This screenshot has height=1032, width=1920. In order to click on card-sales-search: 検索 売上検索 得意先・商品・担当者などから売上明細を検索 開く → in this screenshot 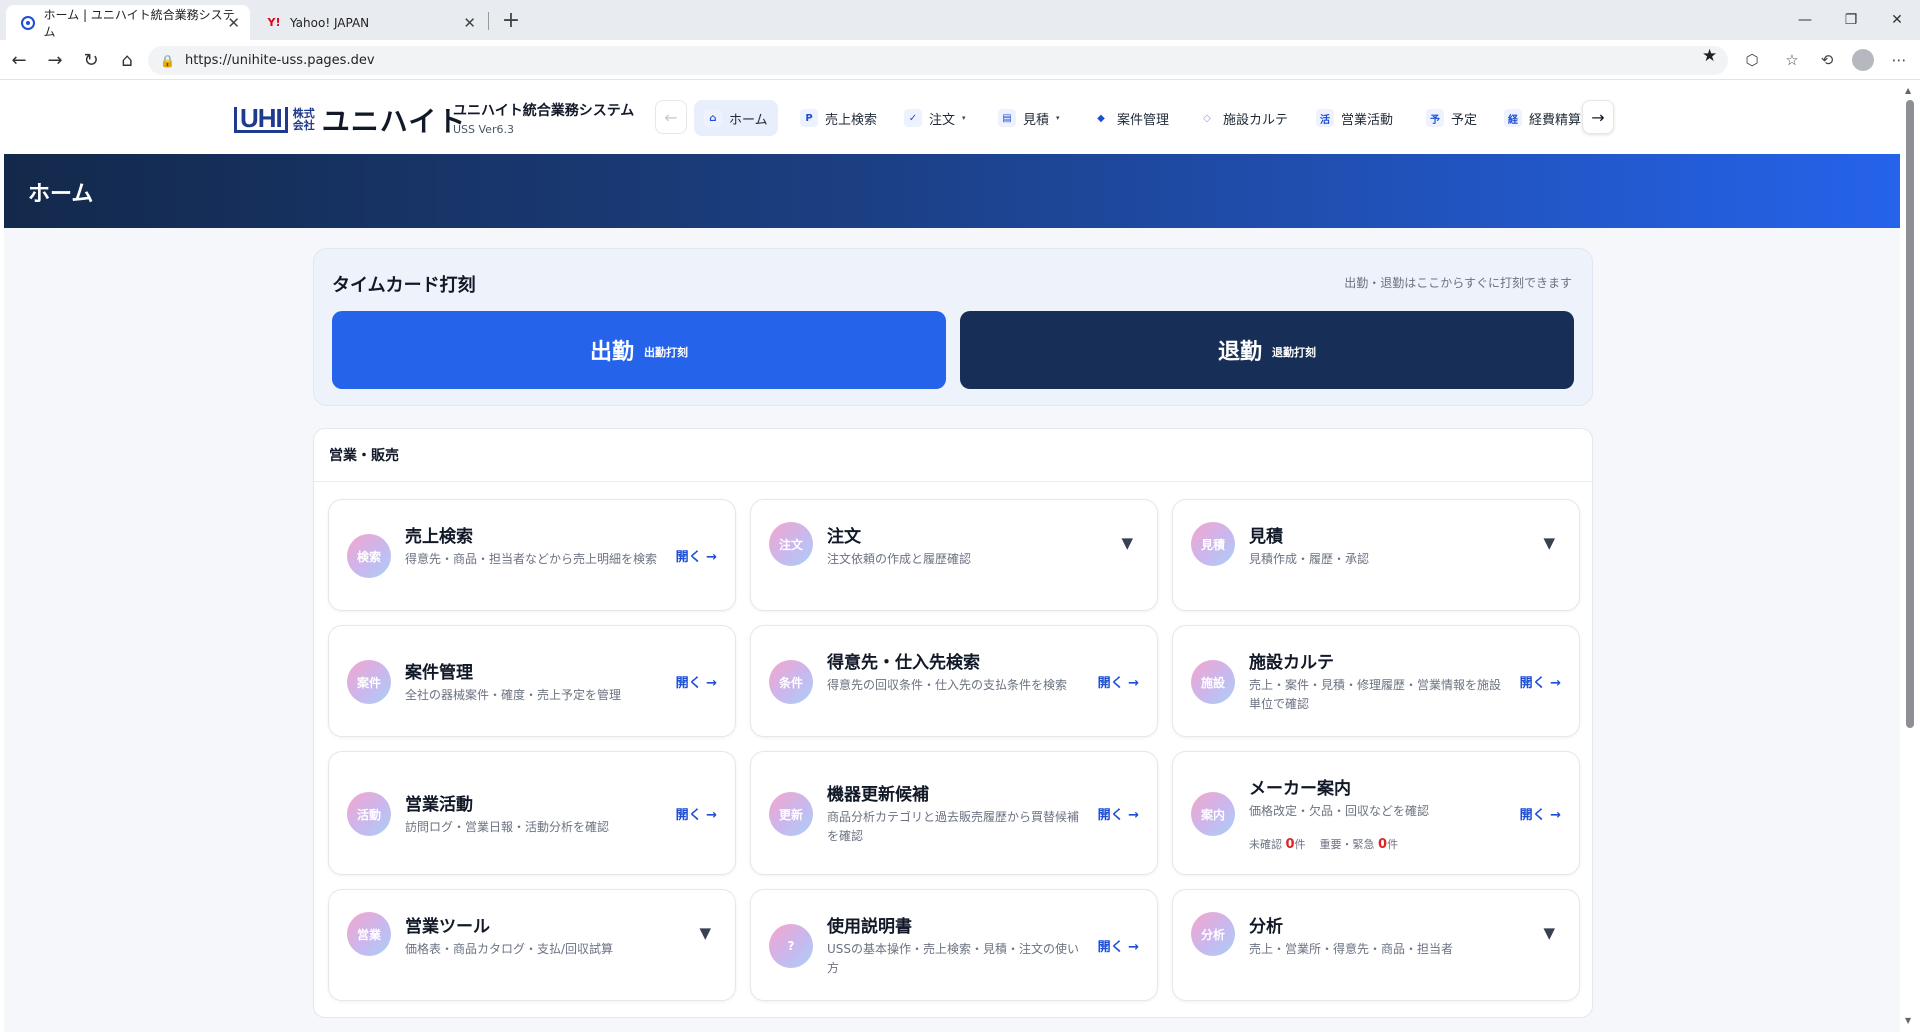, I will do `click(532, 555)`.